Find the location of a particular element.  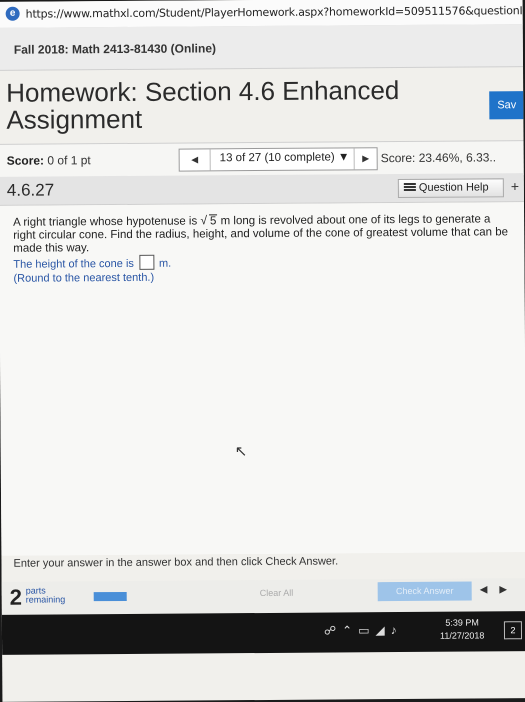

battery-icon: ▭ is located at coordinates (366, 630).